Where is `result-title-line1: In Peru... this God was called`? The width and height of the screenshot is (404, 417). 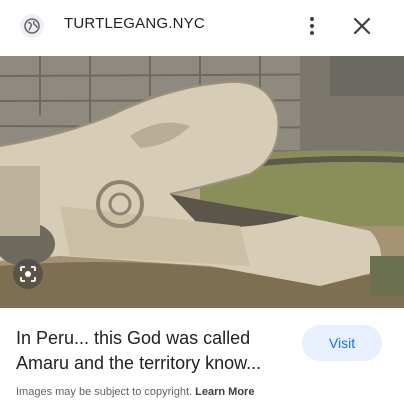 result-title-line1: In Peru... this God was called is located at coordinates (133, 338).